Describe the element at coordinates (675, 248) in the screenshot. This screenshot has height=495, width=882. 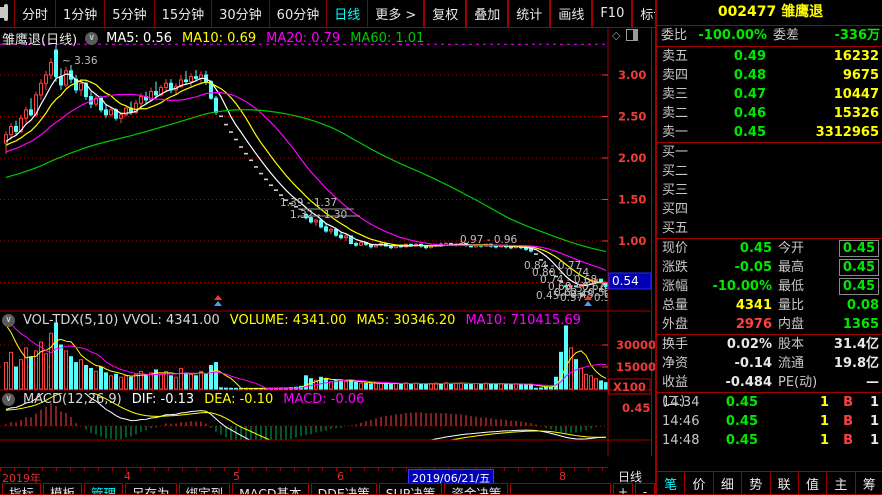
I see `field-label: 现价` at that location.